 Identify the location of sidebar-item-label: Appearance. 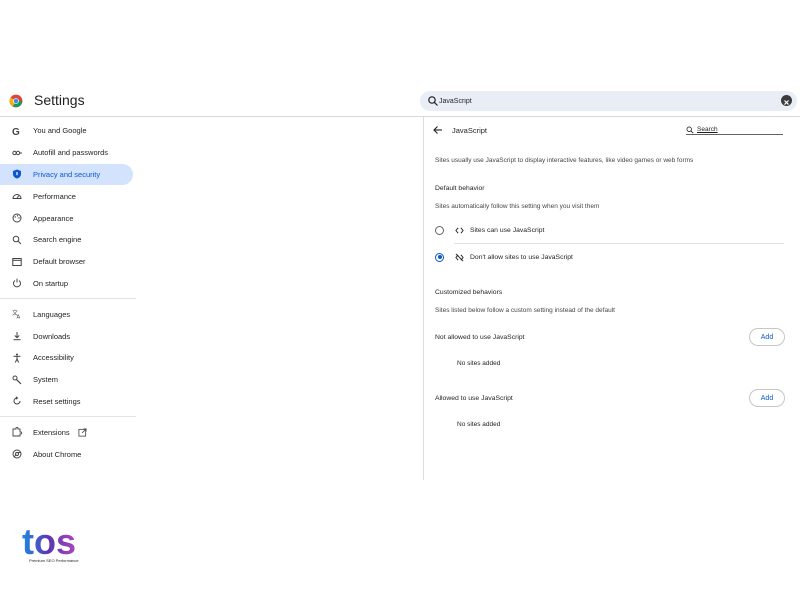
(53, 218).